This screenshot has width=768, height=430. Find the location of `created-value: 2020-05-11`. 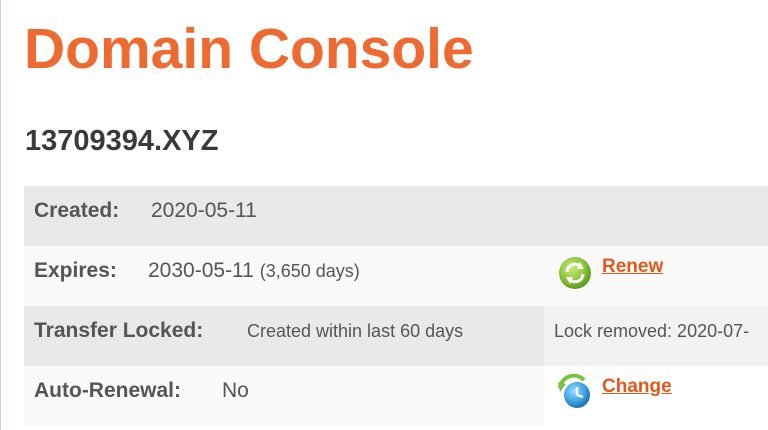

created-value: 2020-05-11 is located at coordinates (204, 210).